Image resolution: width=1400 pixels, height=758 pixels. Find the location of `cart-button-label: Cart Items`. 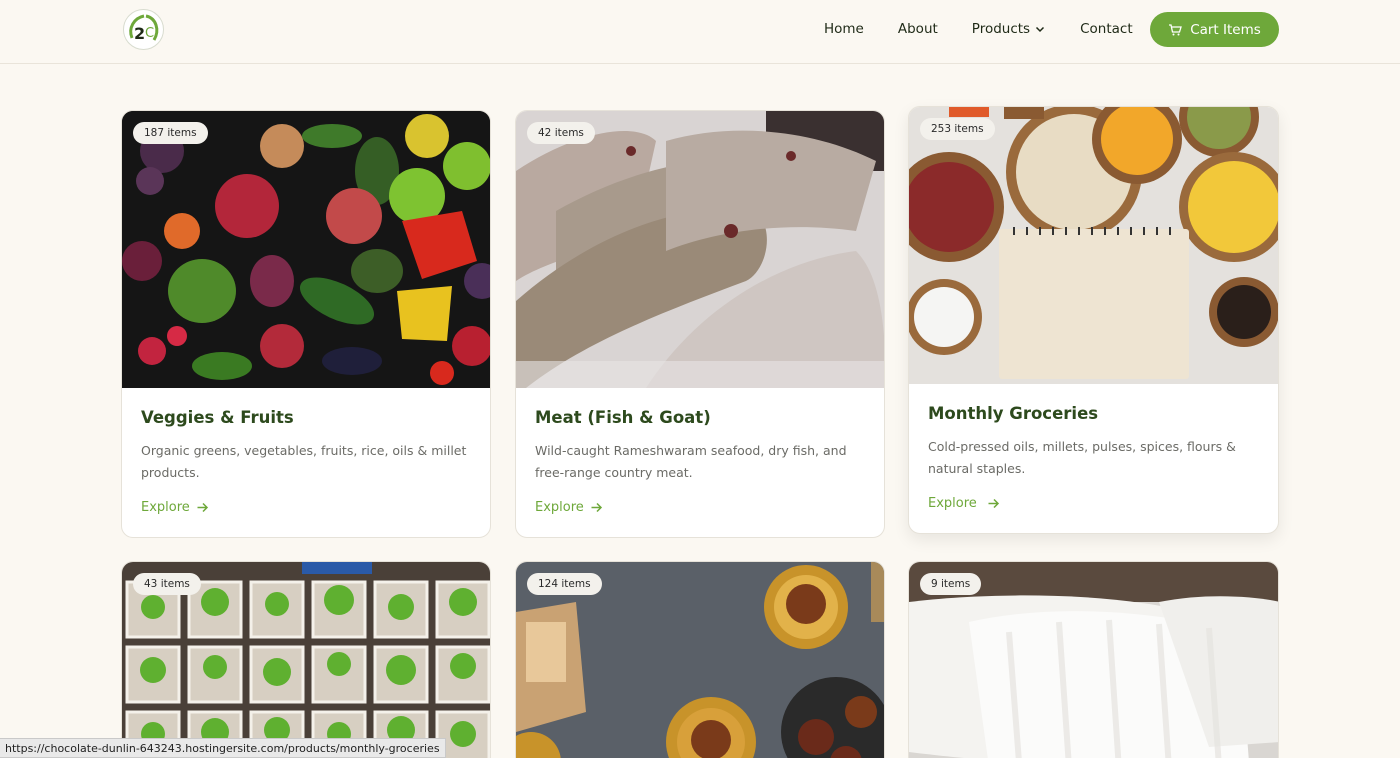

cart-button-label: Cart Items is located at coordinates (1225, 29).